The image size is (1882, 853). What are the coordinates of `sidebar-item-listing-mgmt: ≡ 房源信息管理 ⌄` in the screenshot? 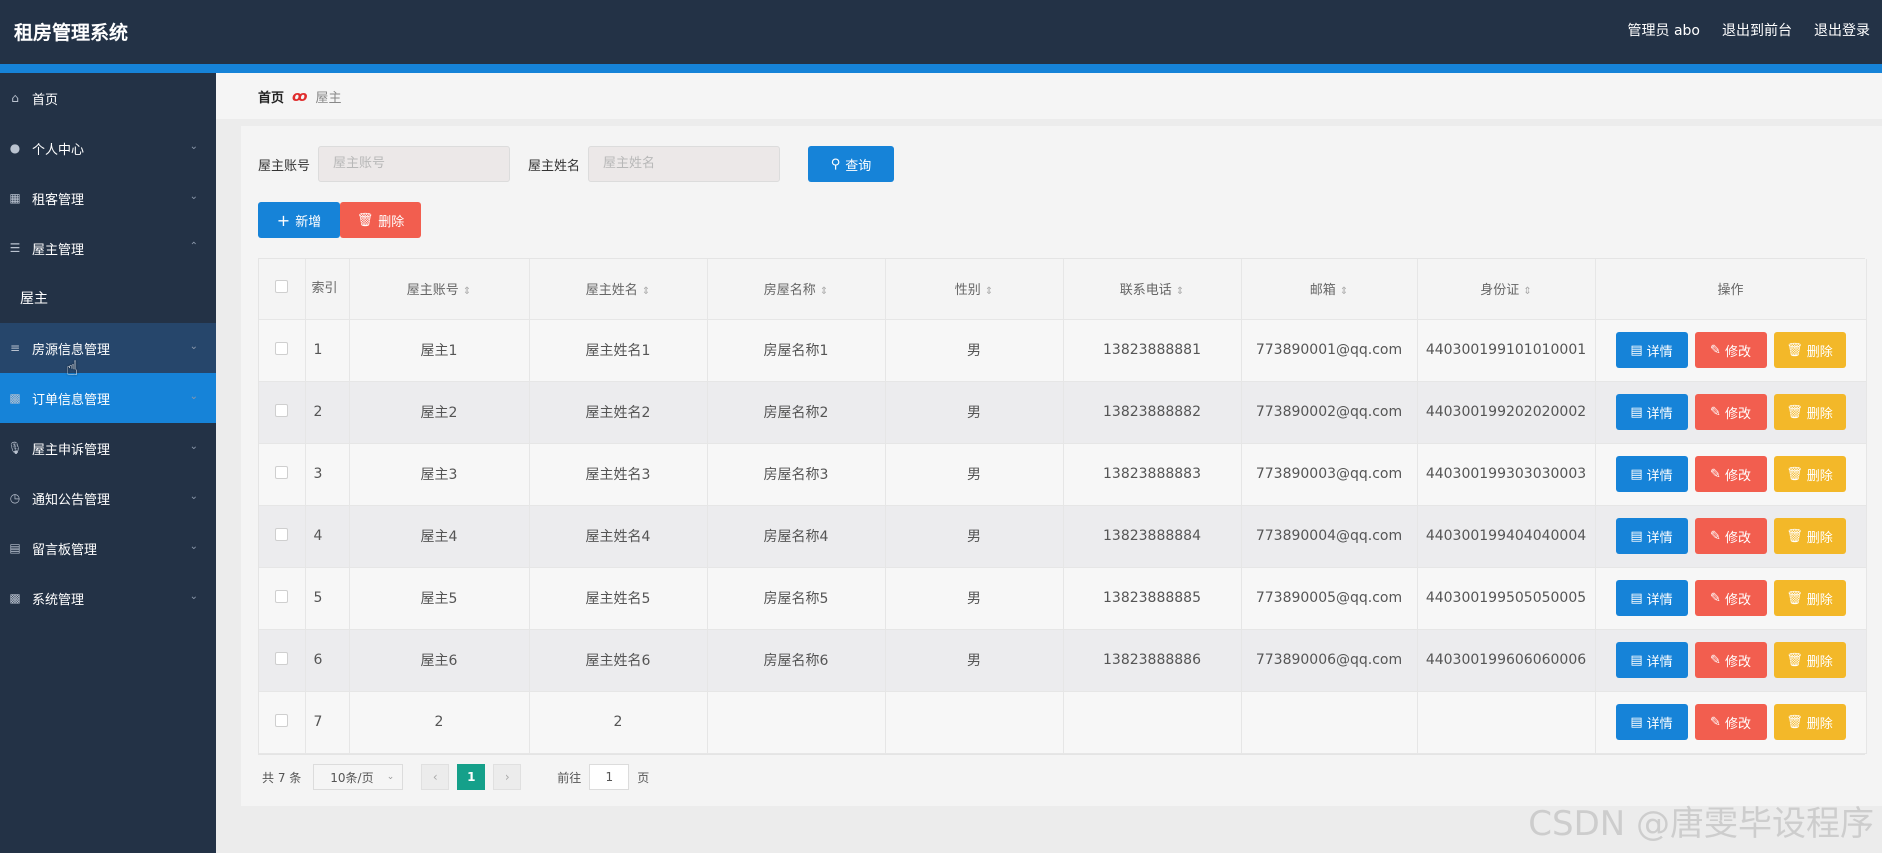 It's located at (108, 348).